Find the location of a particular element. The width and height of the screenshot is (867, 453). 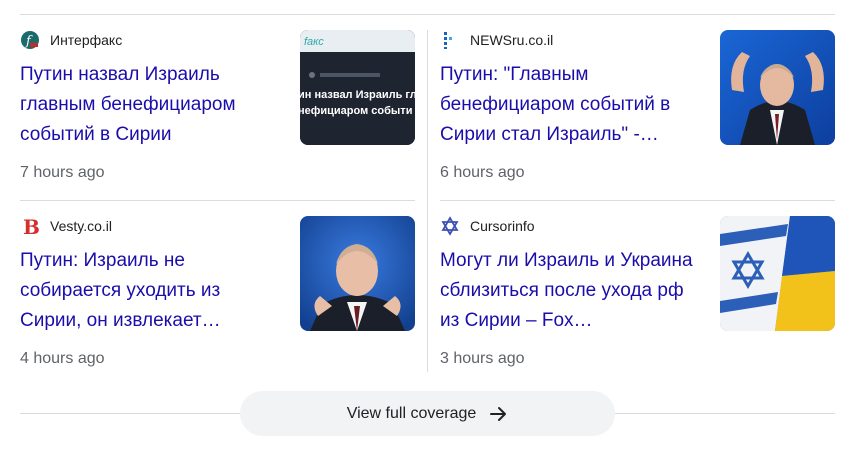

column-divider is located at coordinates (427, 201).